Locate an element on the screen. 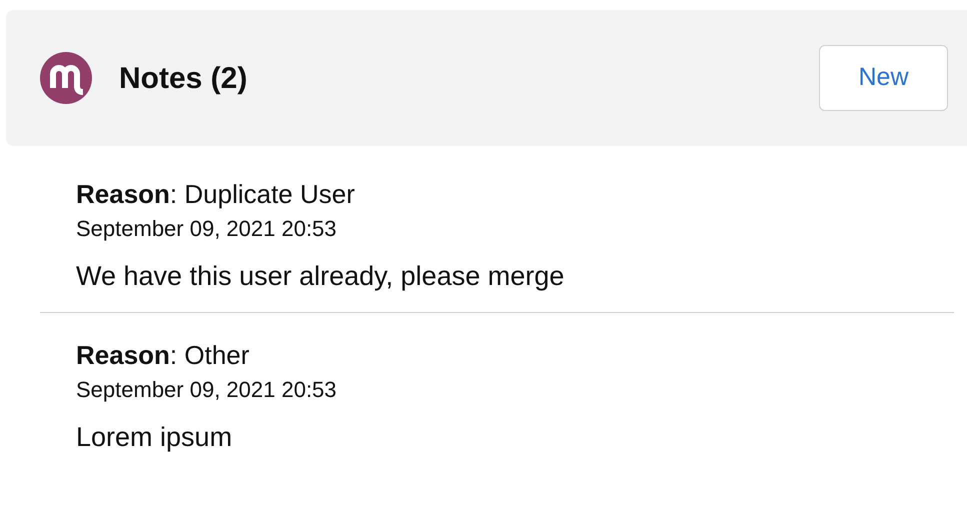  note-reason: Reason: Duplicate User is located at coordinates (216, 194).